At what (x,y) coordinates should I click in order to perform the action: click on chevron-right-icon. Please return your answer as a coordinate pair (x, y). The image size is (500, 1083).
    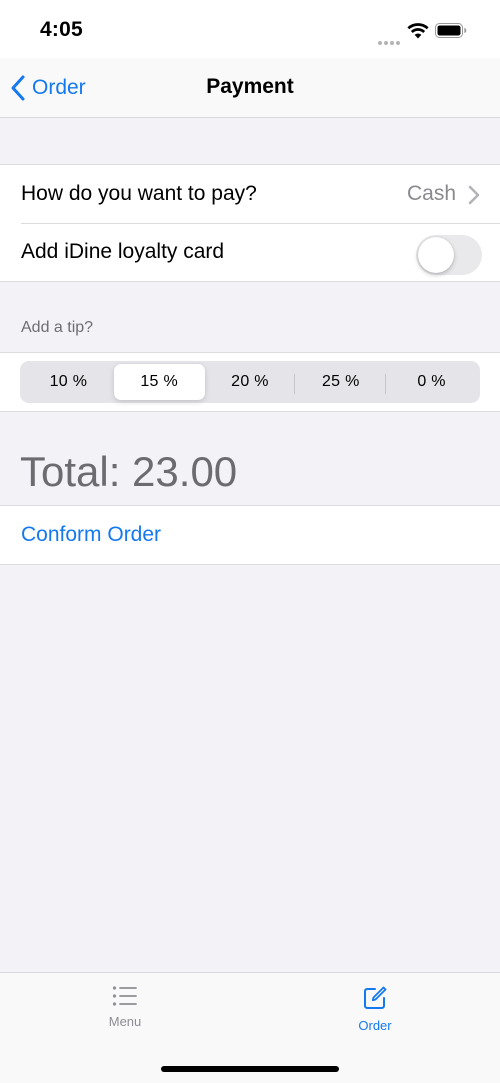
    Looking at the image, I should click on (474, 195).